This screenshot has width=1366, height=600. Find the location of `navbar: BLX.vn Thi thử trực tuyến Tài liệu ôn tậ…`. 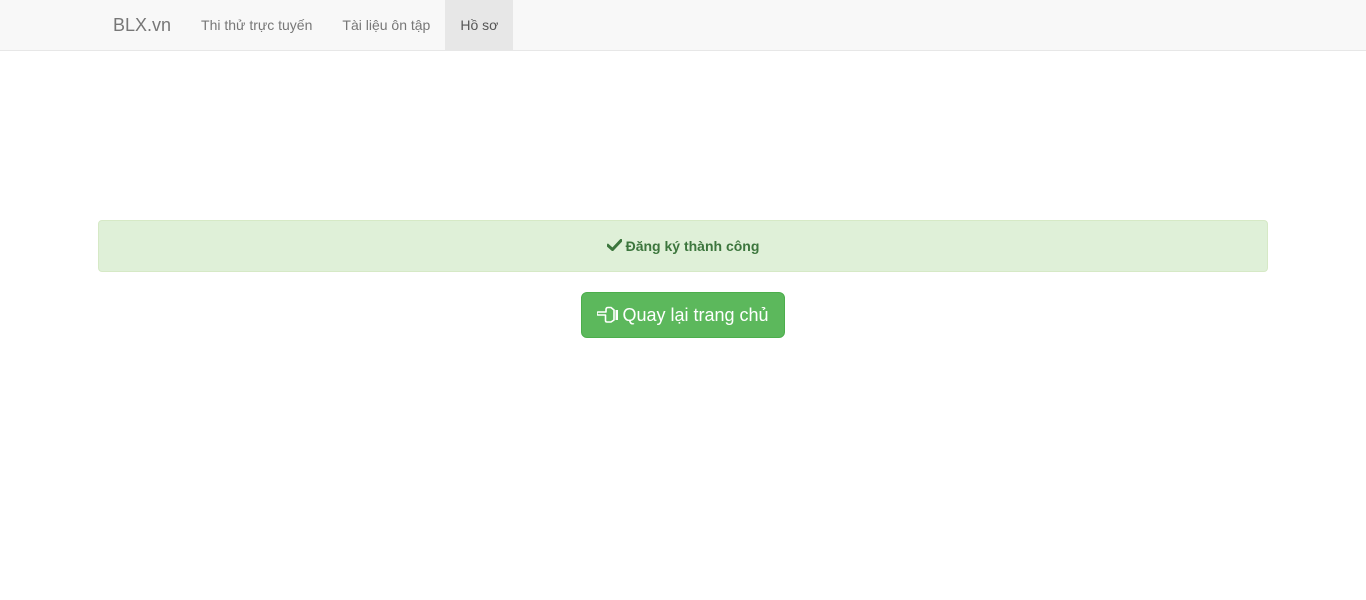

navbar: BLX.vn Thi thử trực tuyến Tài liệu ôn tậ… is located at coordinates (683, 25).